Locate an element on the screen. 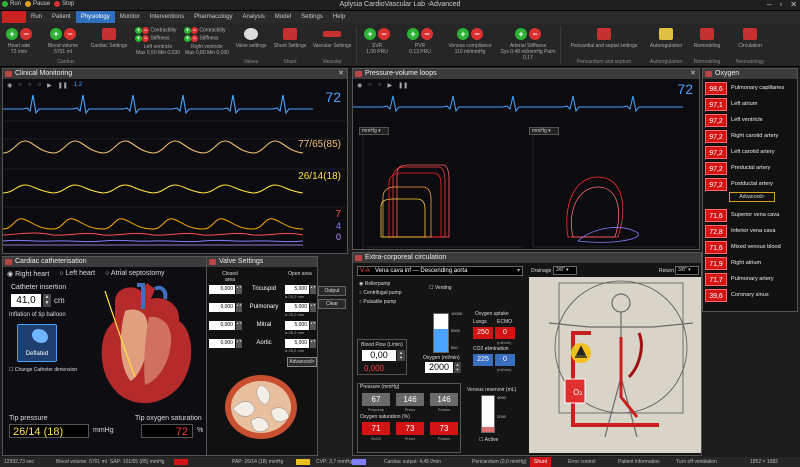  balloon-toggle-button: Deflated is located at coordinates (37, 343).